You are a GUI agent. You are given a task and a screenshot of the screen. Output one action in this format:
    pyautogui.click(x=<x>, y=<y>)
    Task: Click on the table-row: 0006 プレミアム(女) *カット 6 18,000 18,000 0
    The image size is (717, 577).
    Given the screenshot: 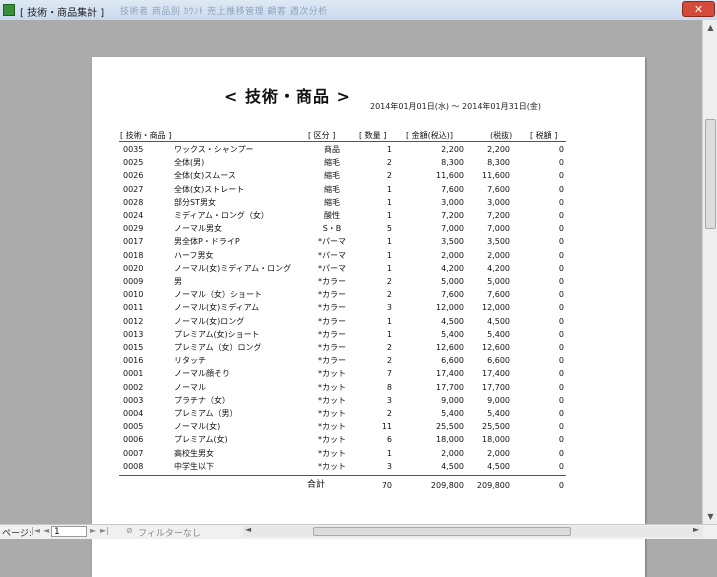 What is the action you would take?
    pyautogui.click(x=368, y=439)
    